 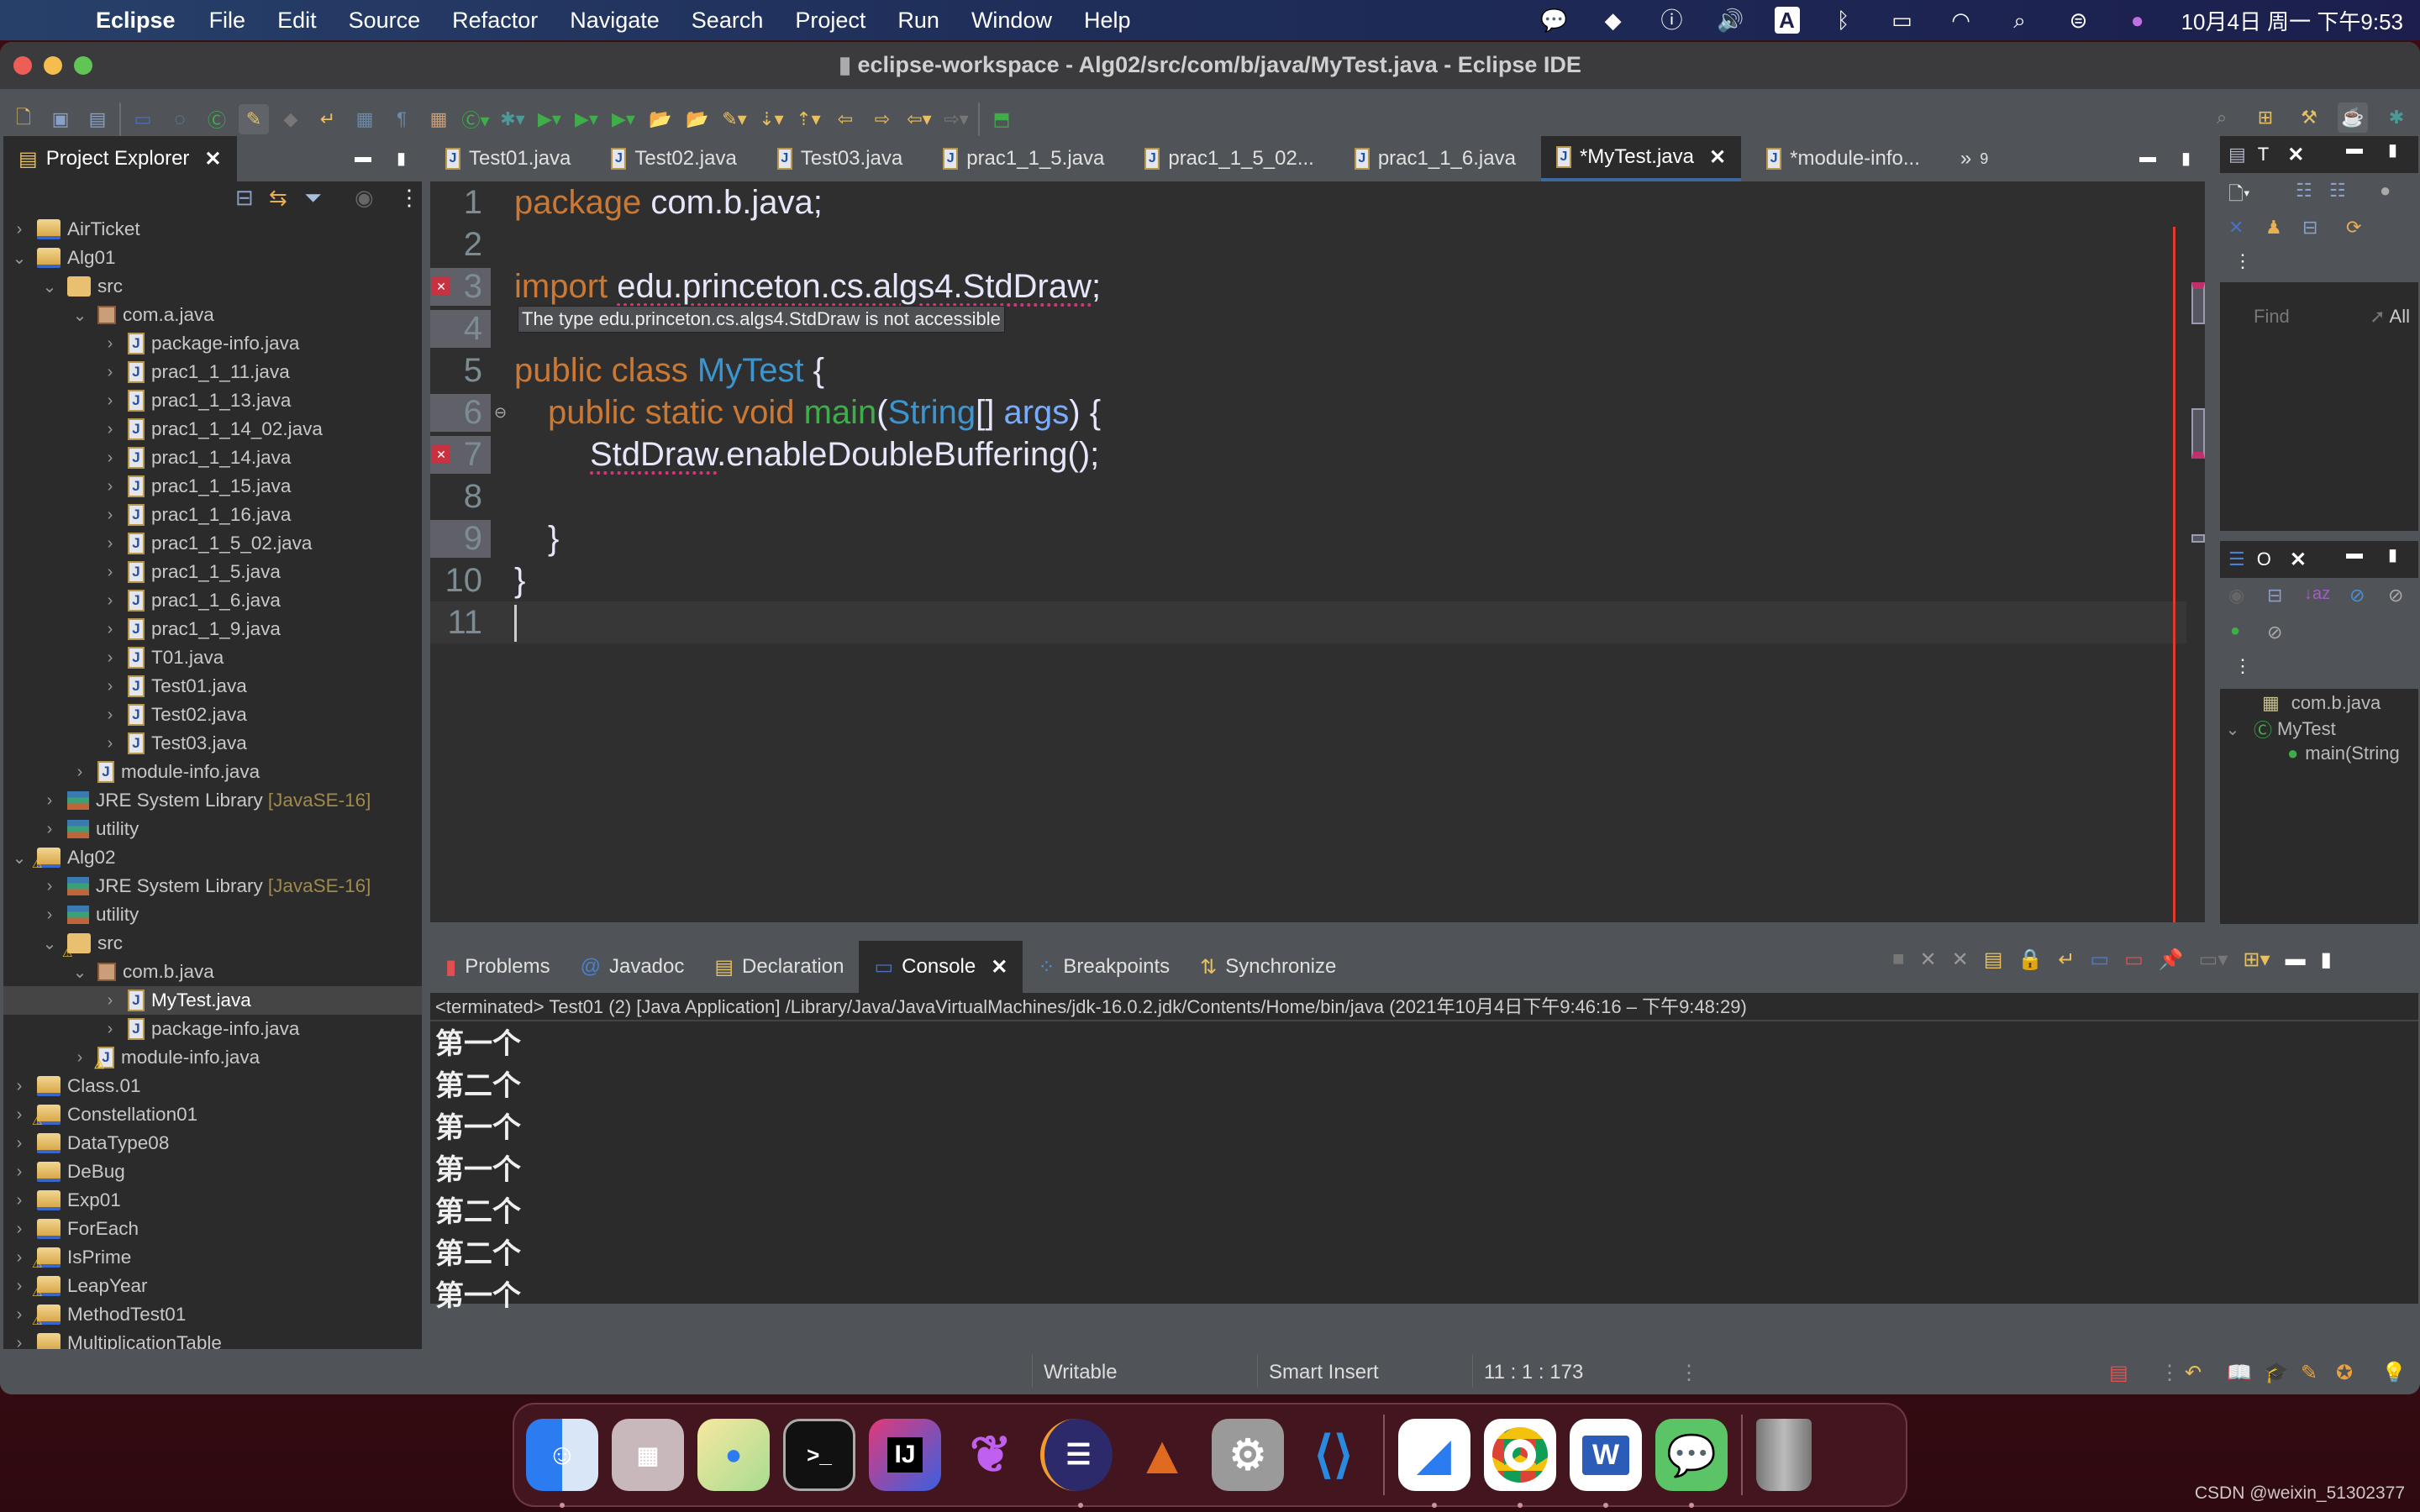 I want to click on outline-item: ▦ com.b.java, so click(x=2319, y=703).